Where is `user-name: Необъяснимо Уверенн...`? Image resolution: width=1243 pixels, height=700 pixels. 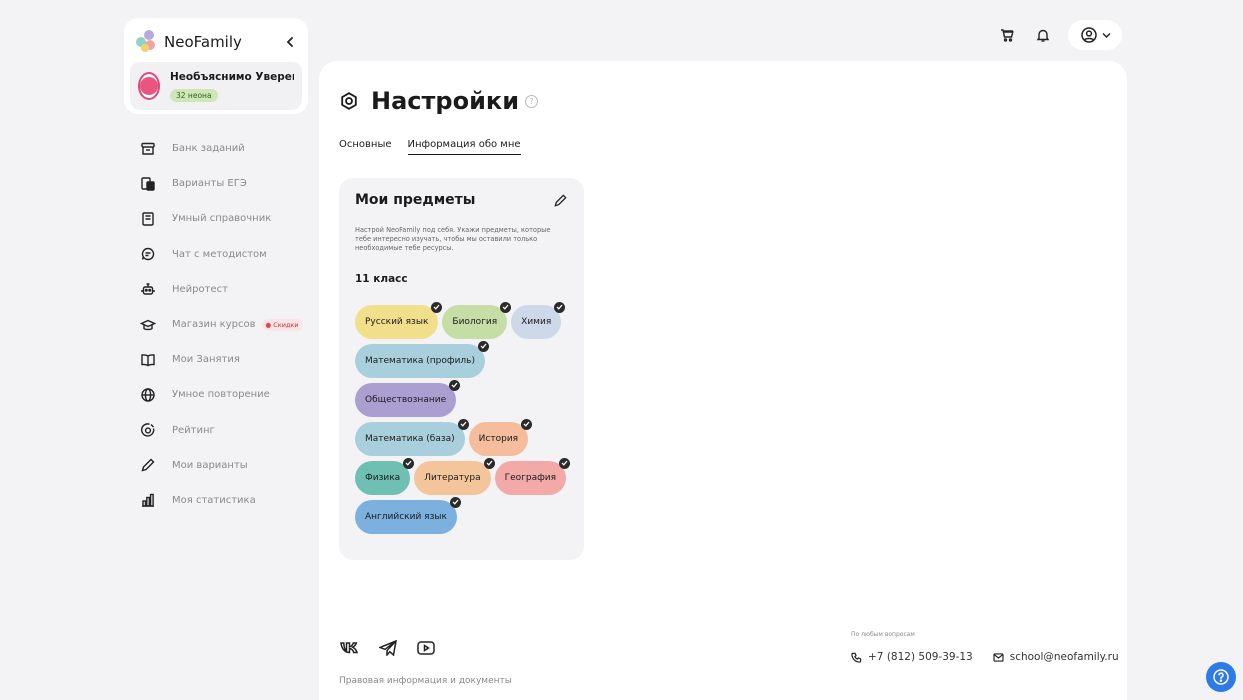 user-name: Необъяснимо Уверенн... is located at coordinates (232, 76).